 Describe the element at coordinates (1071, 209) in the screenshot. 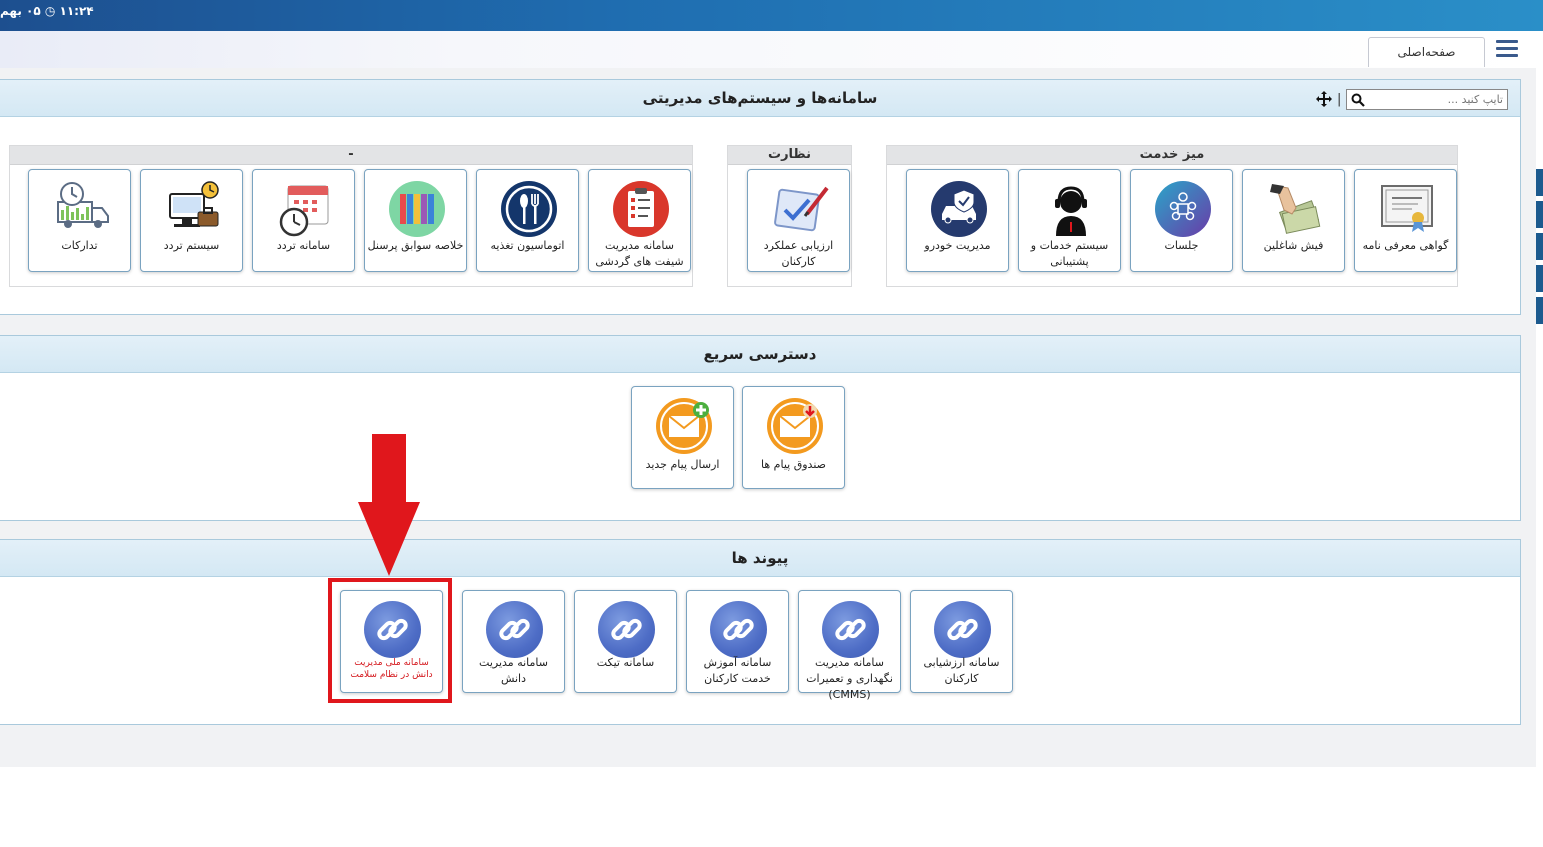

I see `support-agent-icon` at that location.